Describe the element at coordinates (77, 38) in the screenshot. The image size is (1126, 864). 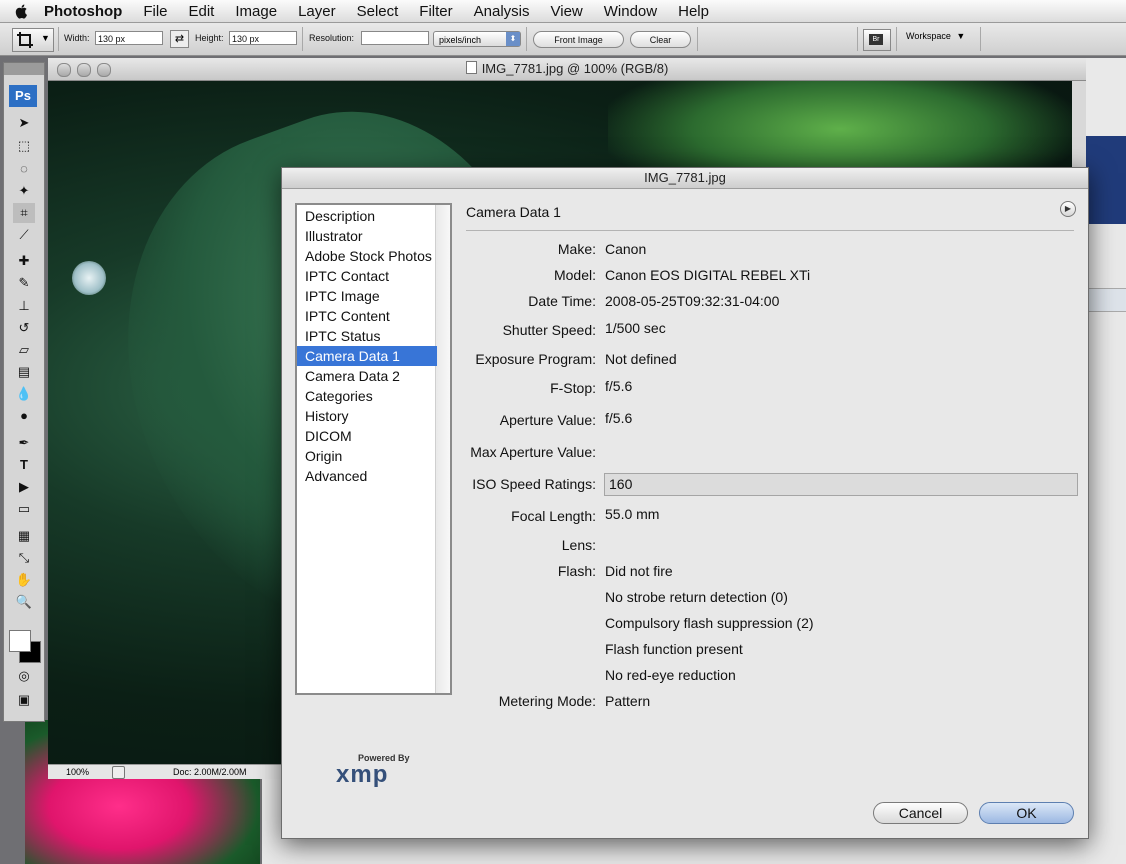
I see `width-label: Width:` at that location.